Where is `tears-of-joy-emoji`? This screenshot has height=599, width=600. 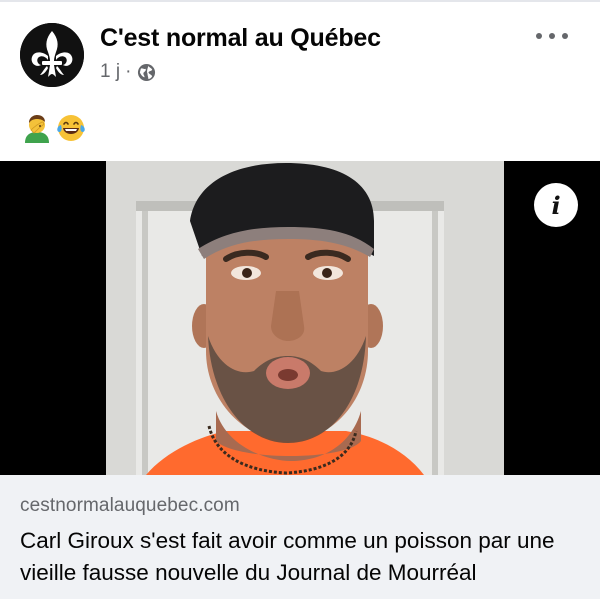 tears-of-joy-emoji is located at coordinates (71, 130).